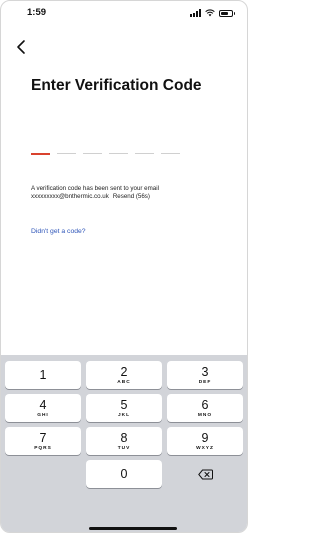 Image resolution: width=320 pixels, height=533 pixels. Describe the element at coordinates (124, 14) in the screenshot. I see `status-bar: 1:59` at that location.